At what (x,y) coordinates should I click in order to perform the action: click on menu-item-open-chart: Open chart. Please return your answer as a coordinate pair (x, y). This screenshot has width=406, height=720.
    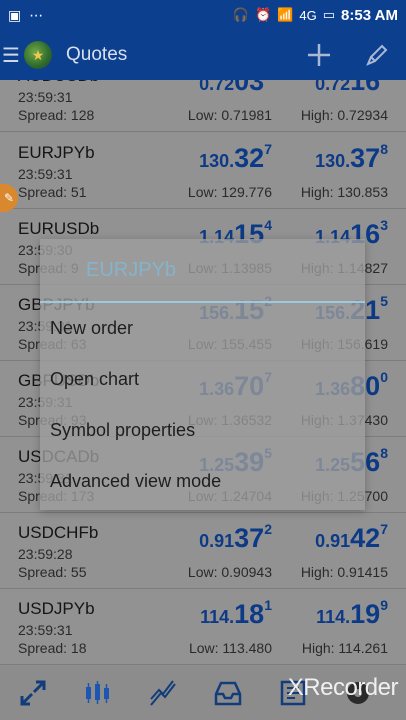
    Looking at the image, I should click on (202, 379).